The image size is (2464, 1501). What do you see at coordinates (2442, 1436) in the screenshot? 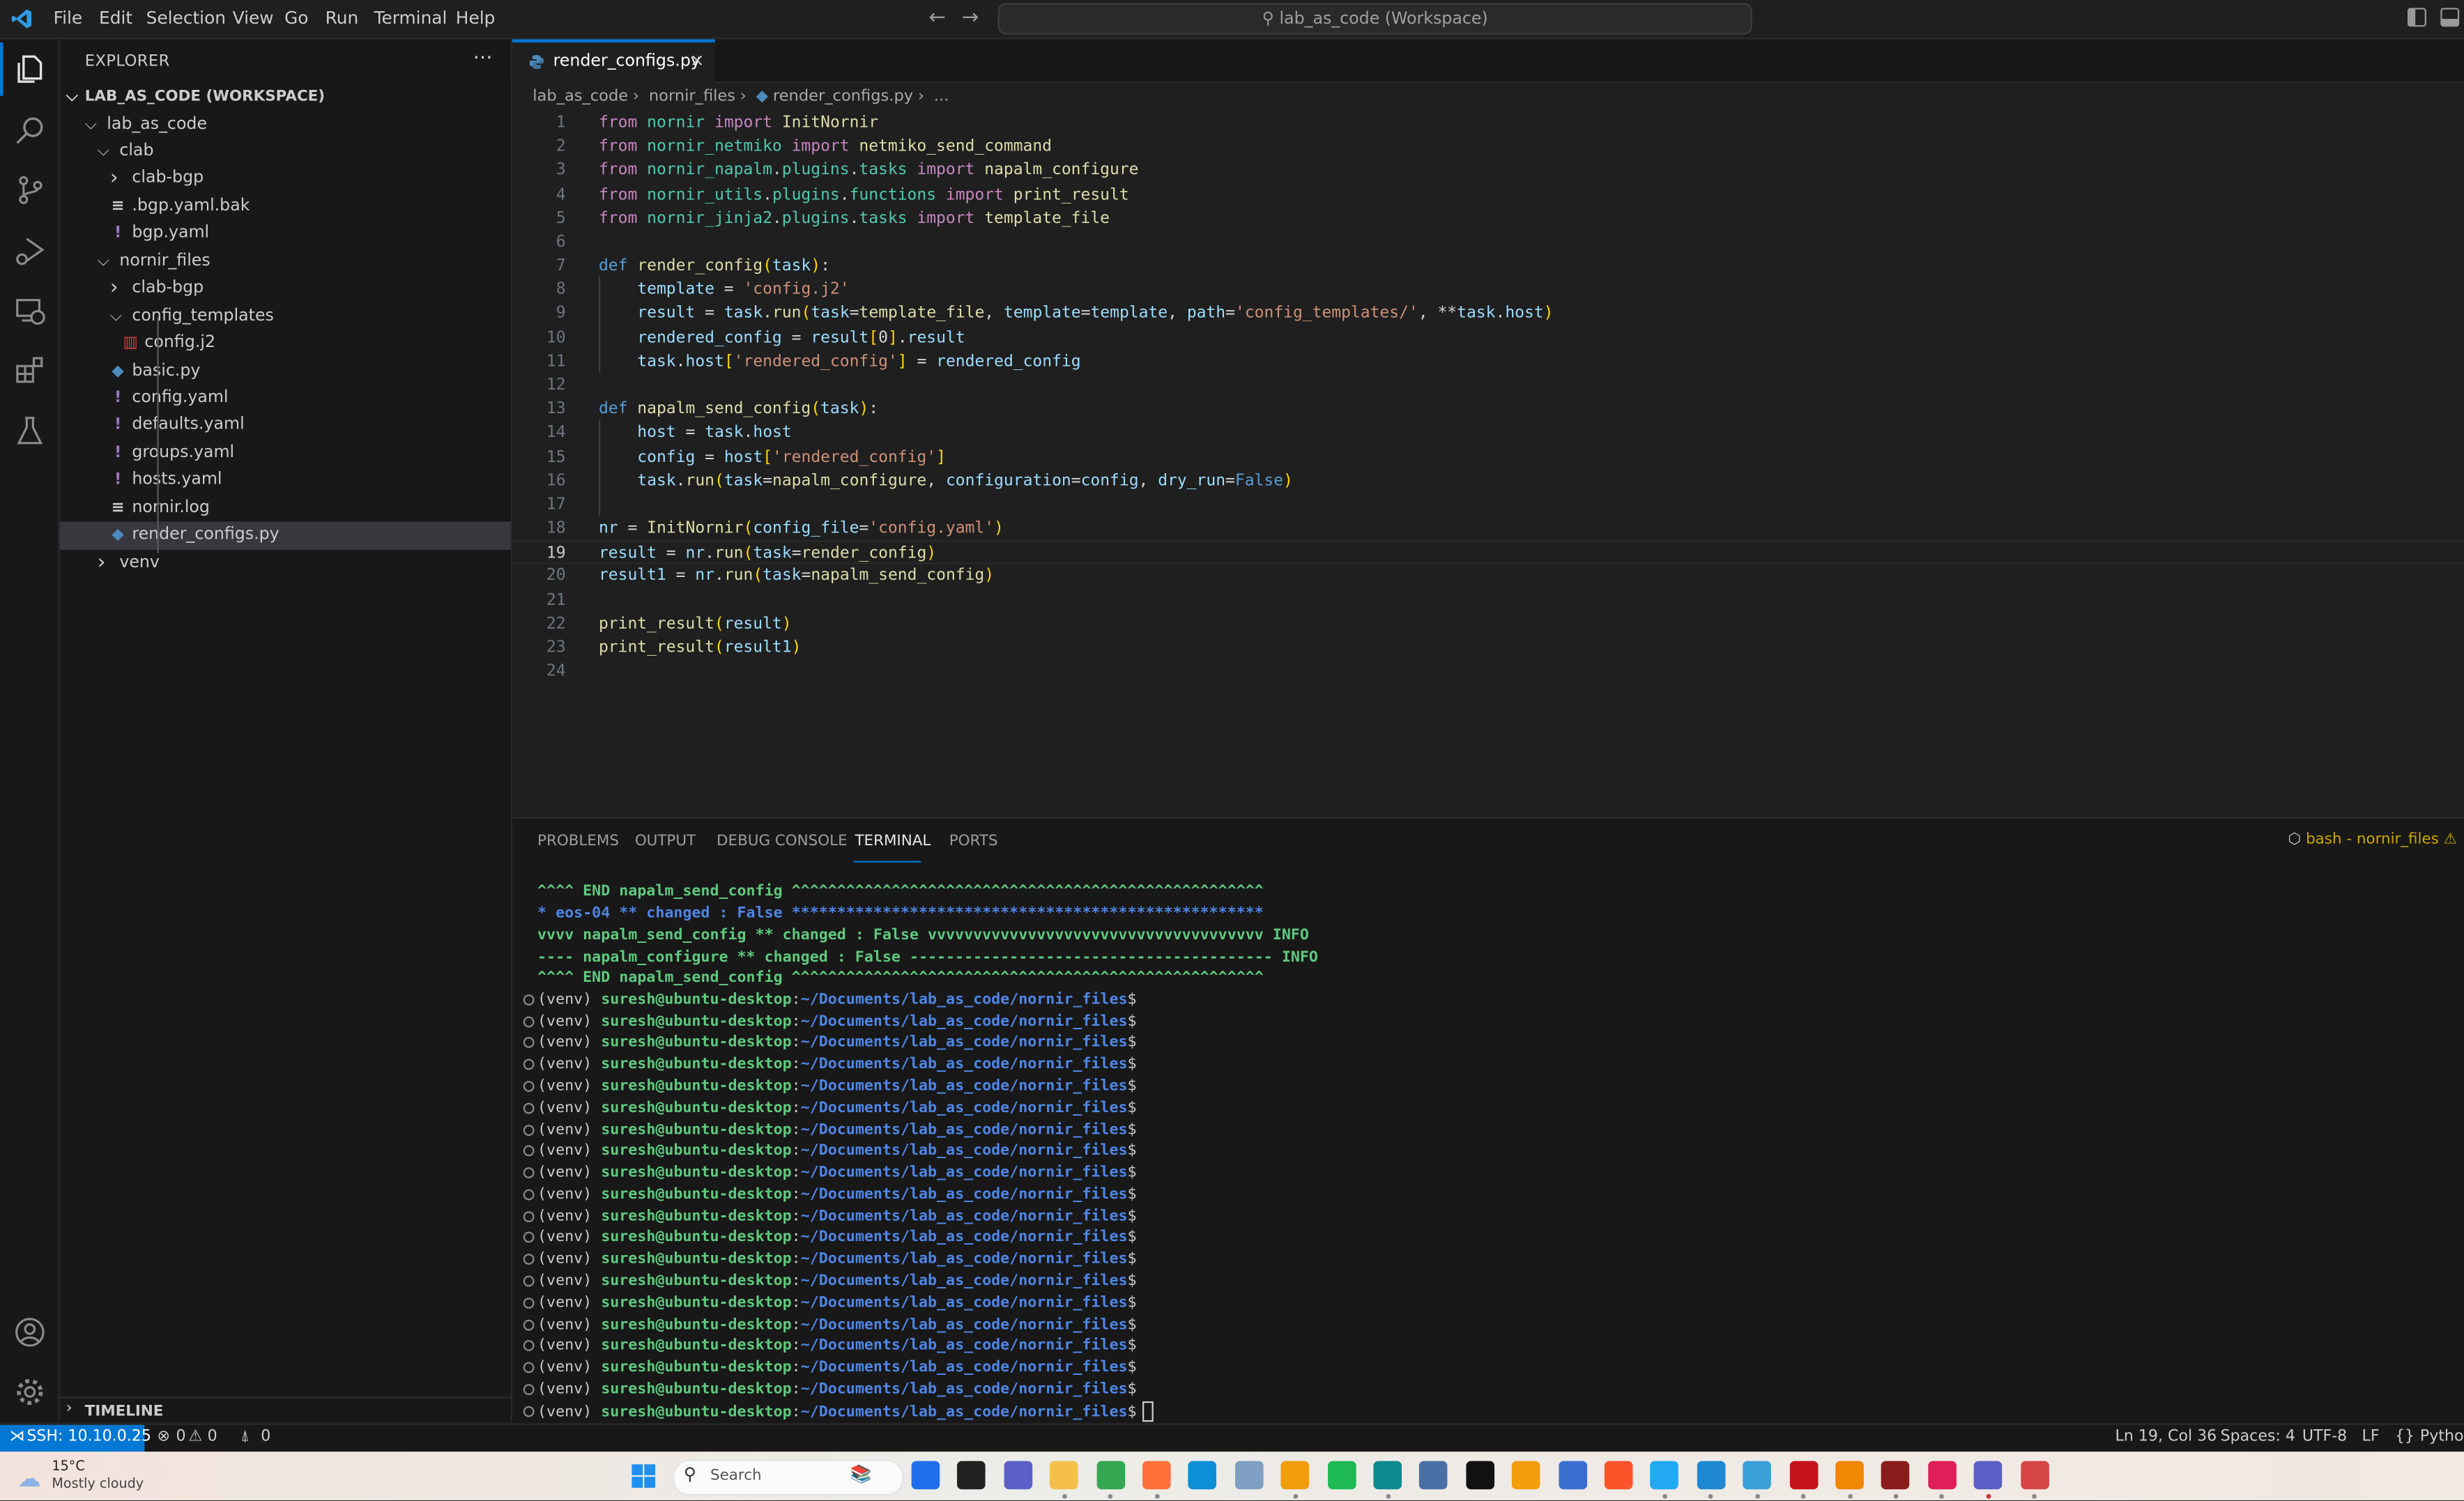
I see `language-mode: Python` at bounding box center [2442, 1436].